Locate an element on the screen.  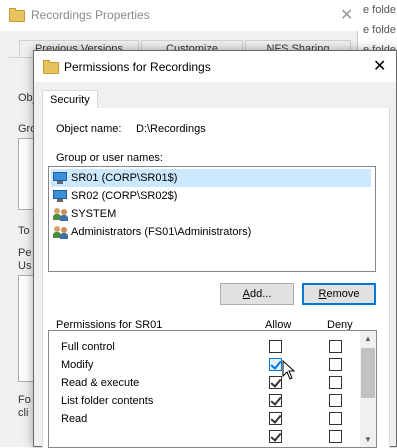
clipped-label: To is located at coordinates (24, 231).